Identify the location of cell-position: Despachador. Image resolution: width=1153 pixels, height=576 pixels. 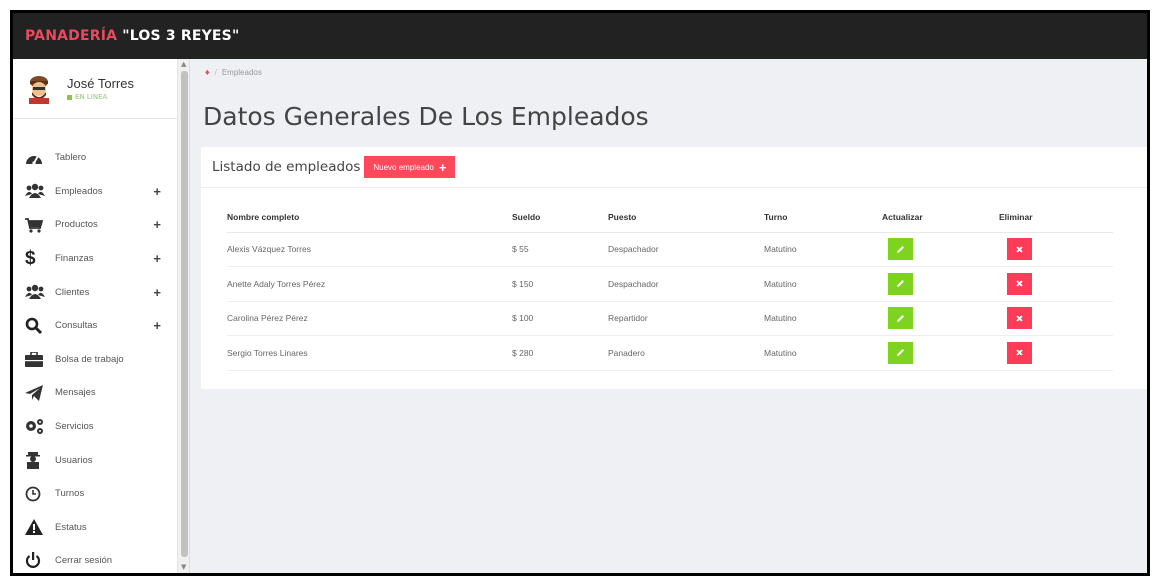
(686, 249).